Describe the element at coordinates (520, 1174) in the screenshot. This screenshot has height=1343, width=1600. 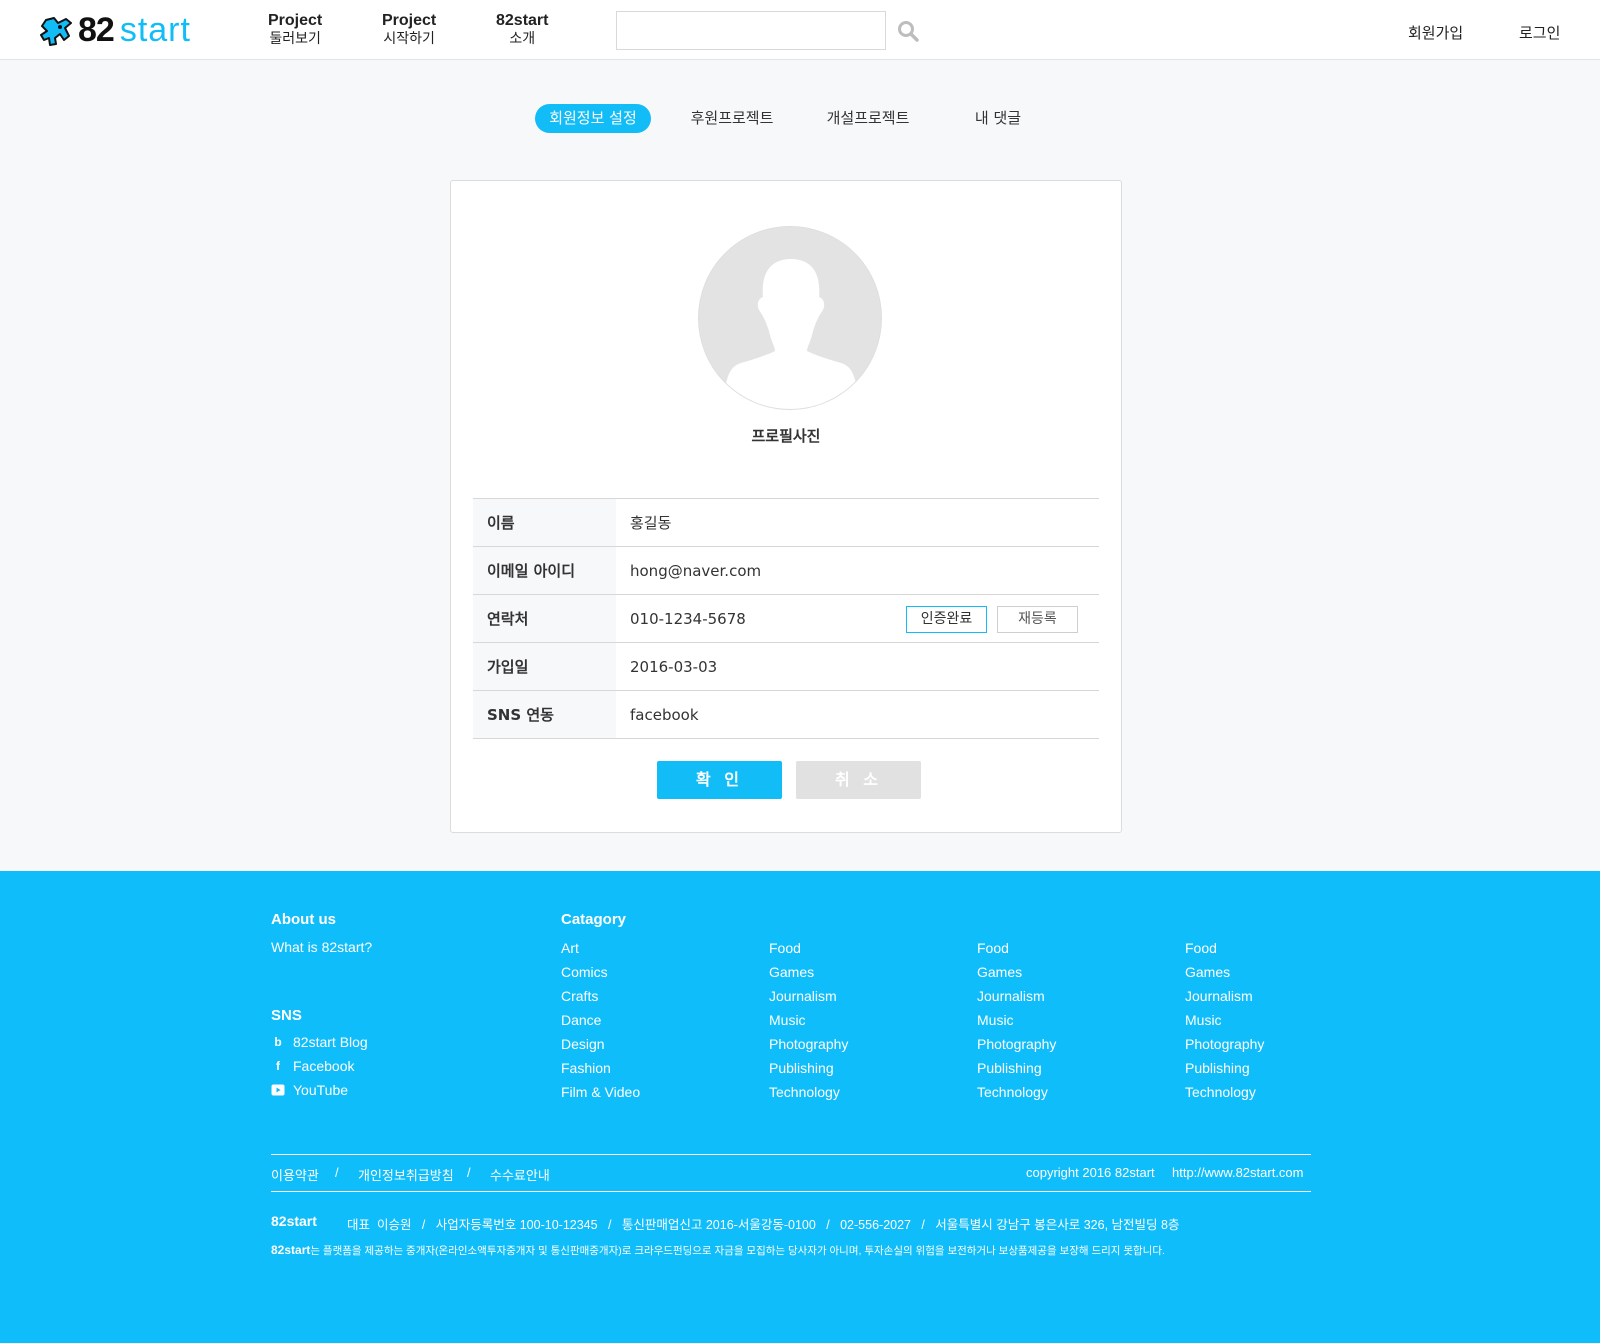
I see `fees-link: 수수료안내` at that location.